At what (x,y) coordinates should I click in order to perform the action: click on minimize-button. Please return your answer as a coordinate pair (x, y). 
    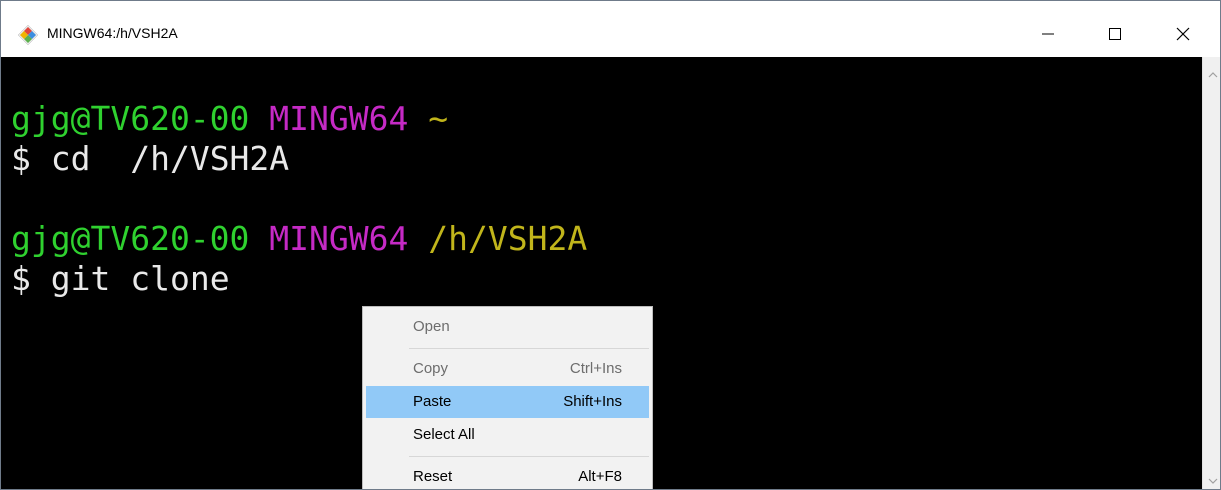
    Looking at the image, I should click on (1048, 34).